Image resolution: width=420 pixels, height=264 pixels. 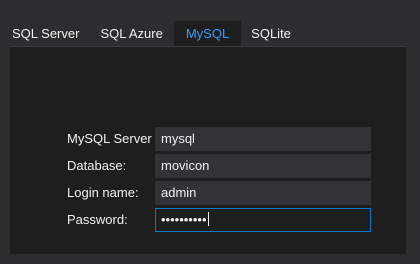 What do you see at coordinates (263, 166) in the screenshot?
I see `database-input: movicon` at bounding box center [263, 166].